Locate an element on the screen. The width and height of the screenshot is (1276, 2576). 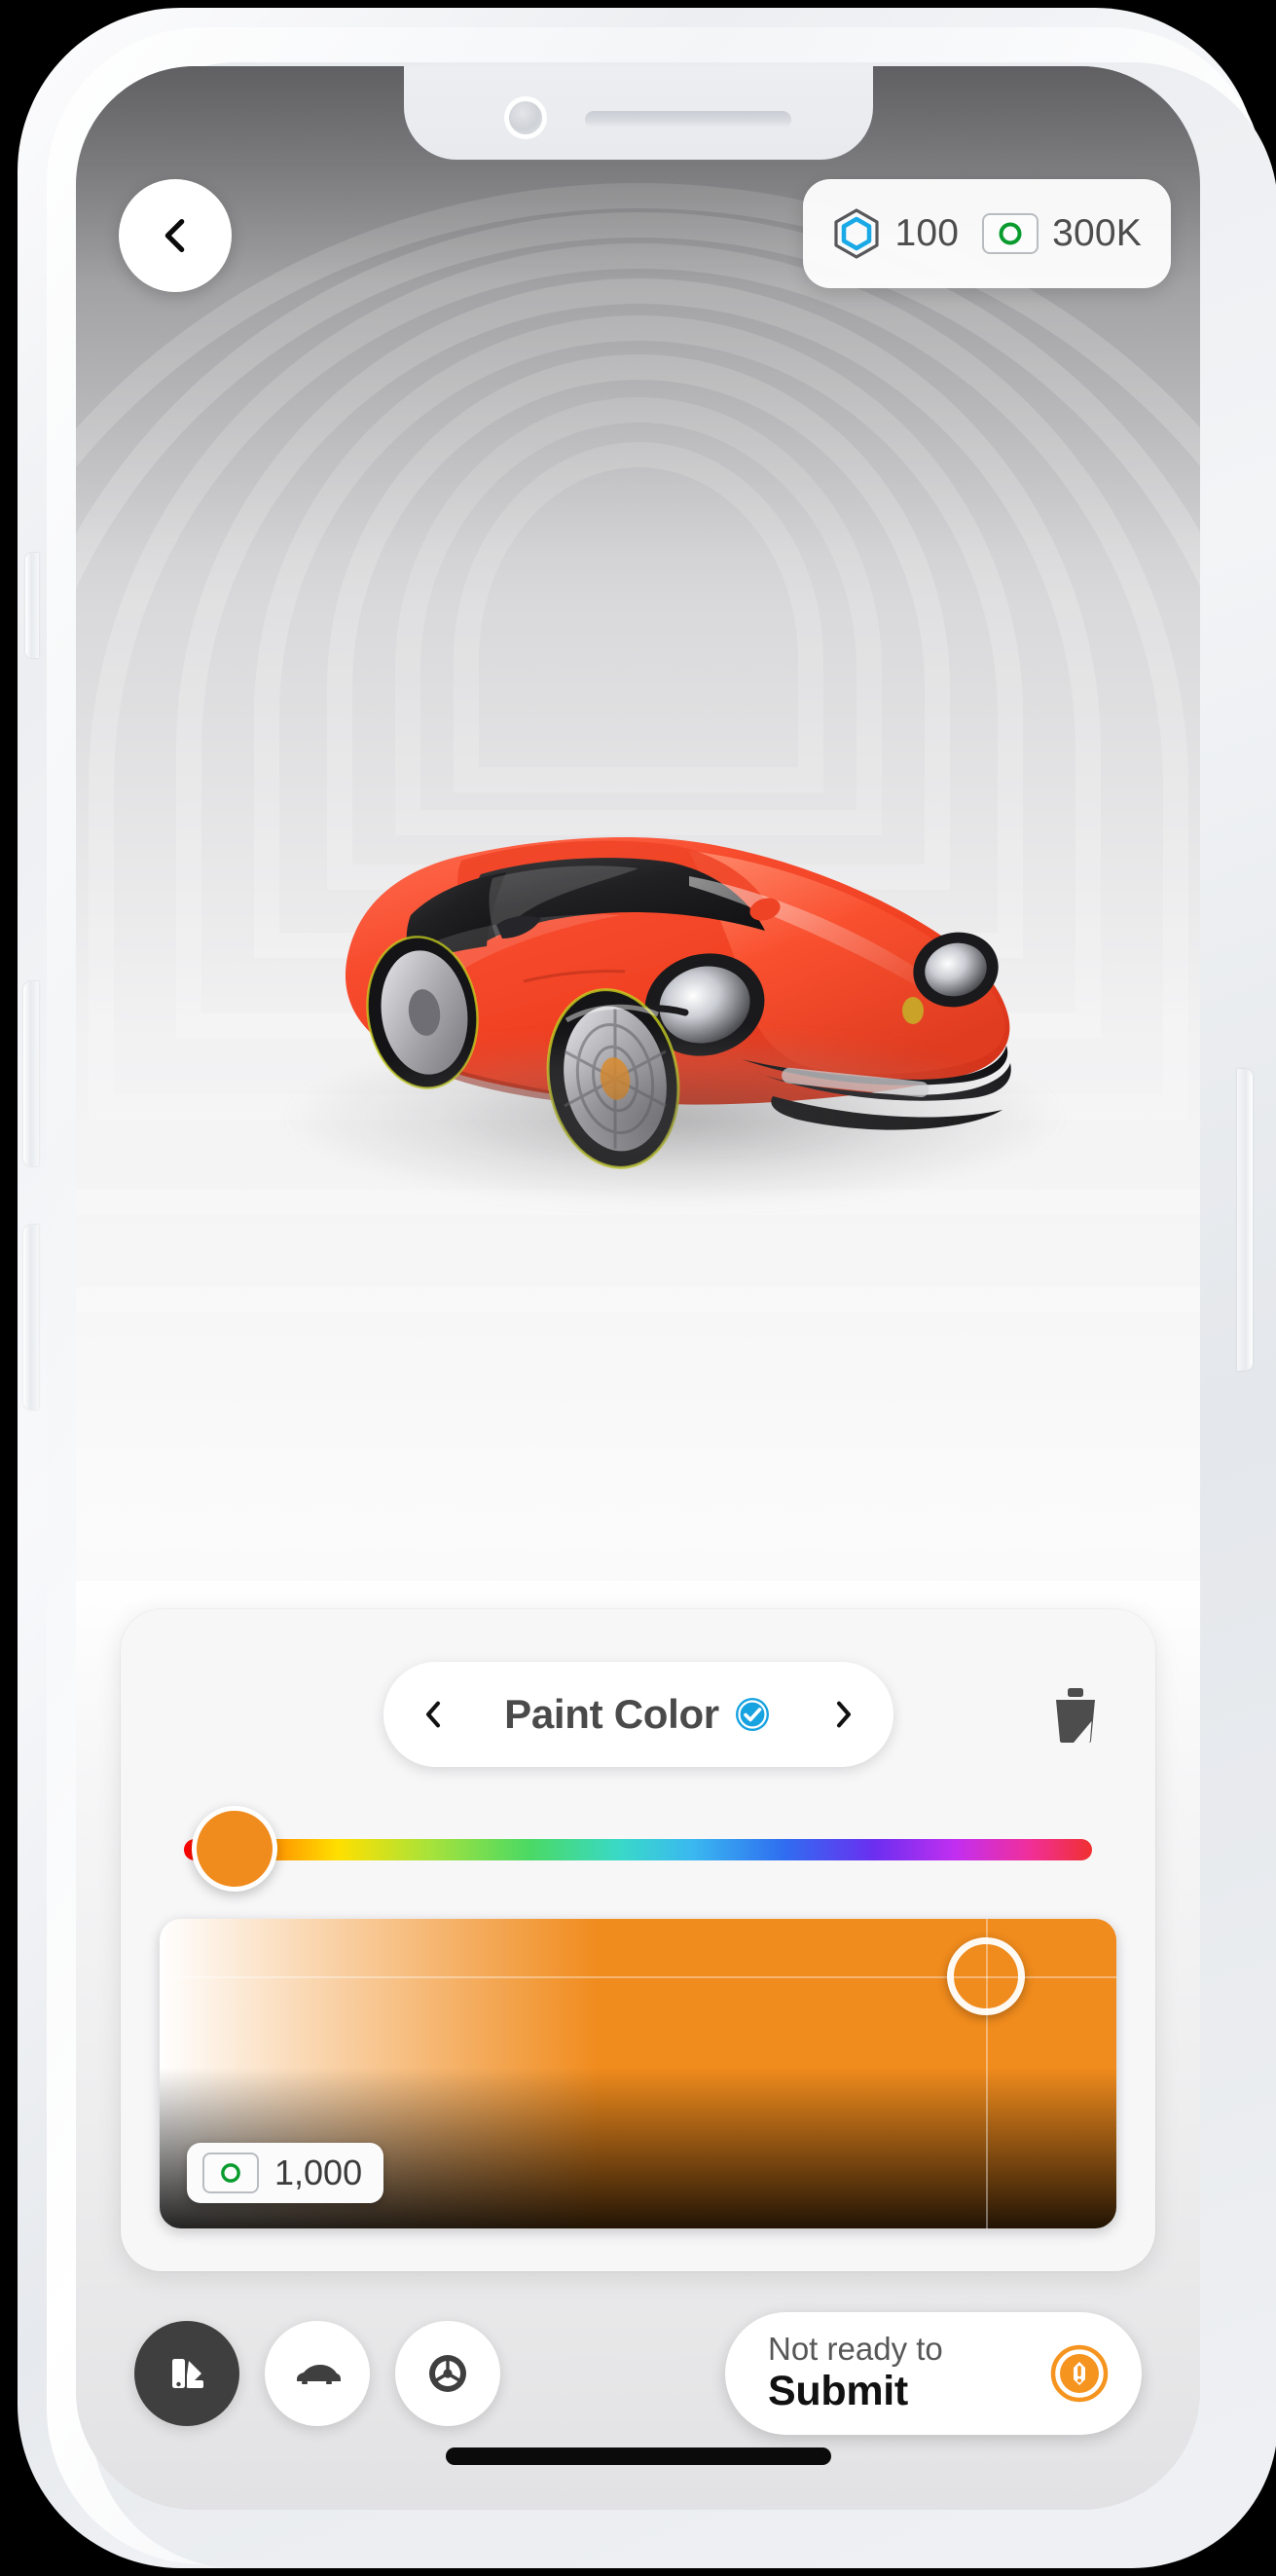
saturation-value-picker: 1,000 is located at coordinates (638, 2073).